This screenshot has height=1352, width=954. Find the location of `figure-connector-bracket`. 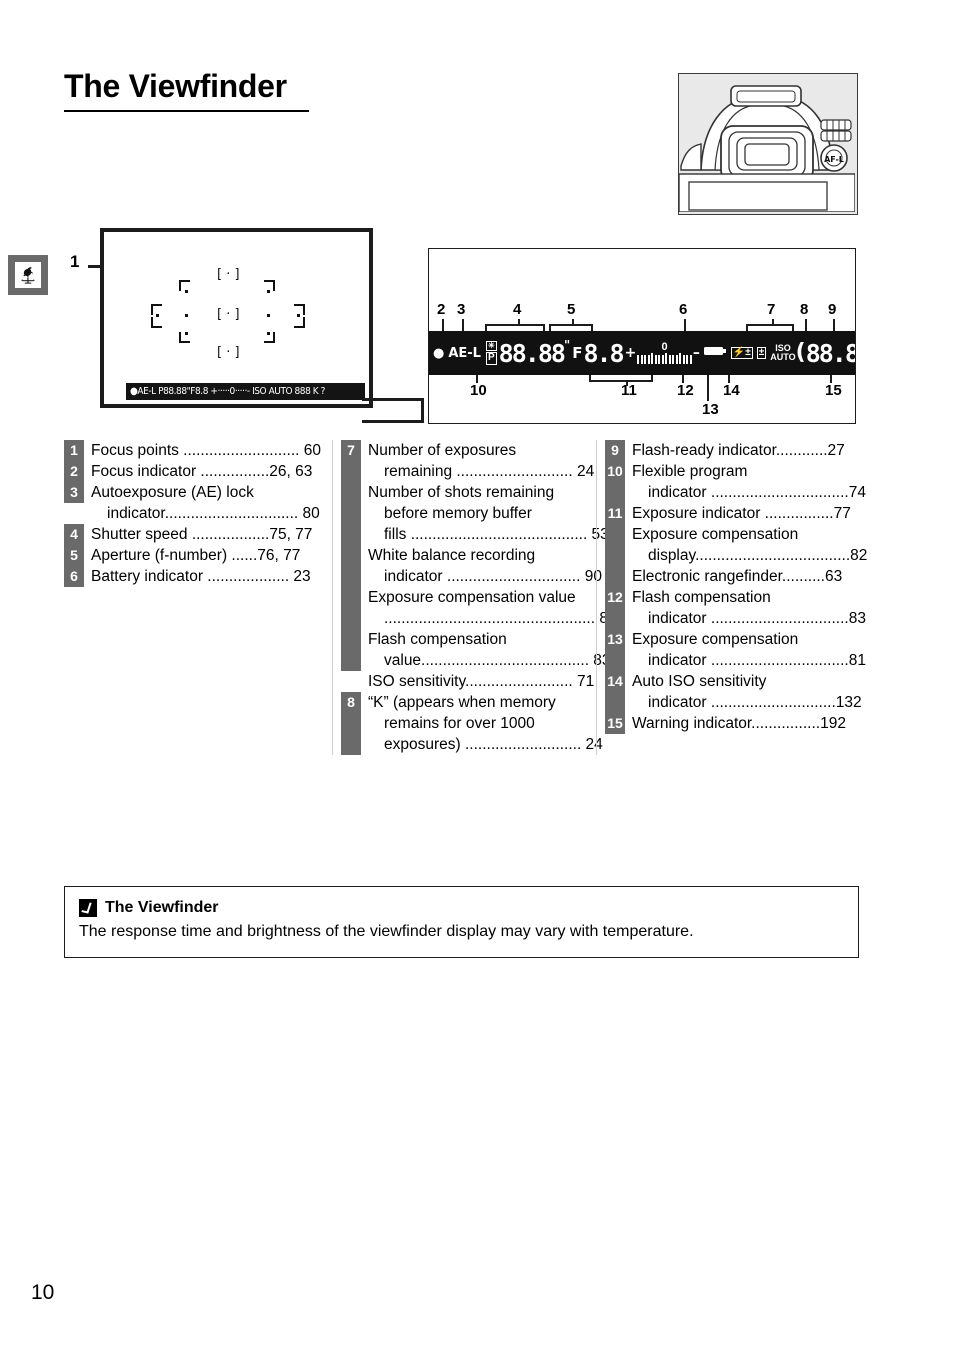

figure-connector-bracket is located at coordinates (395, 411).